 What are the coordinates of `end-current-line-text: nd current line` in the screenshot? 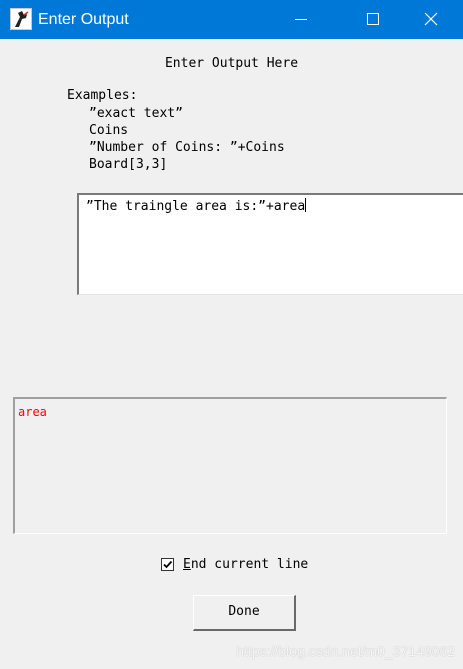 It's located at (249, 564).